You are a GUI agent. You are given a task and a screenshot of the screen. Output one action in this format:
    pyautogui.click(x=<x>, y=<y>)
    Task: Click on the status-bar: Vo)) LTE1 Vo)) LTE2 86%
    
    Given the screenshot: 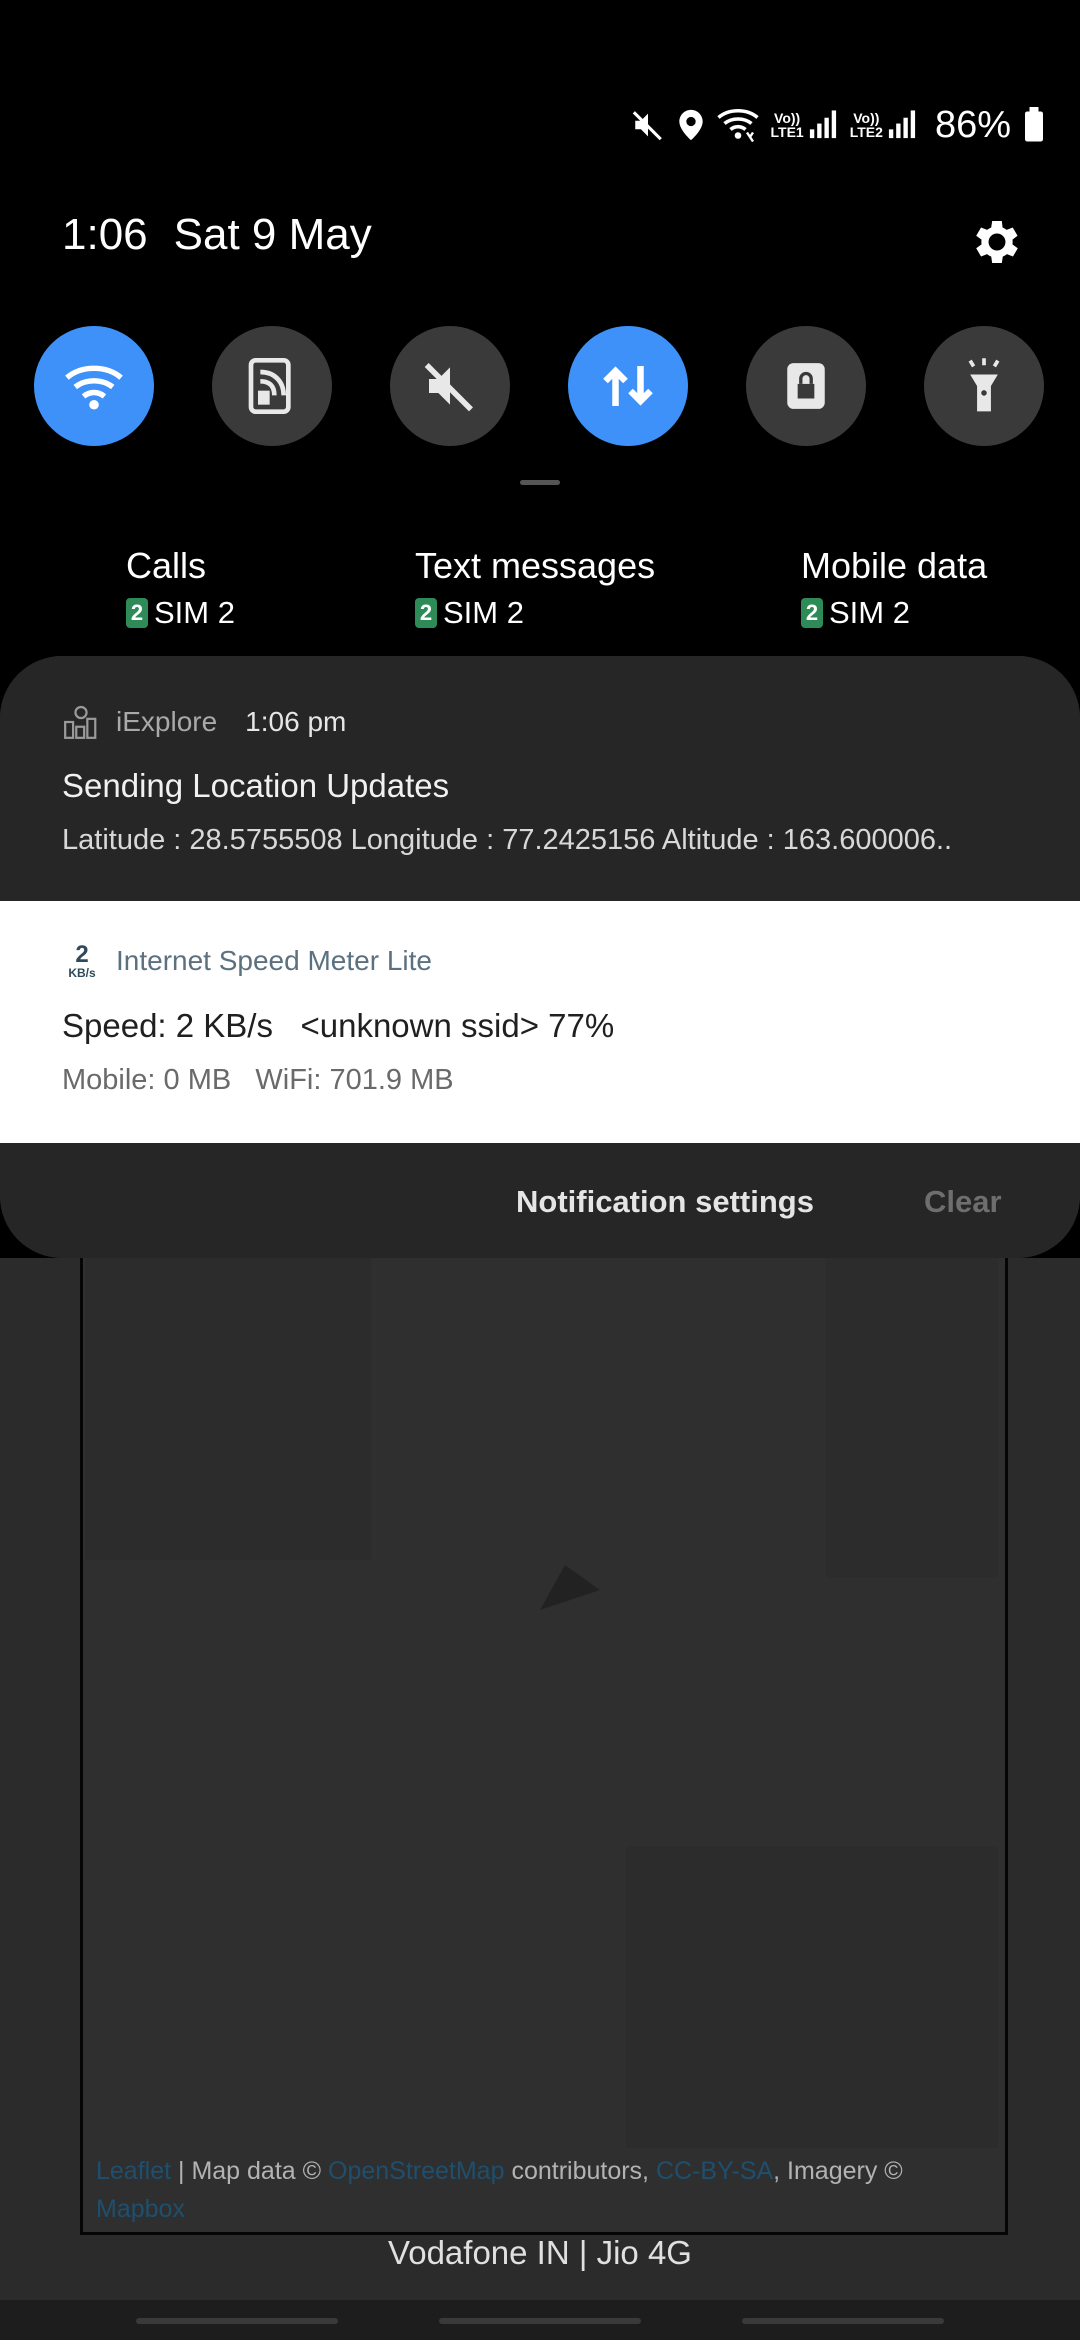 What is the action you would take?
    pyautogui.click(x=540, y=125)
    